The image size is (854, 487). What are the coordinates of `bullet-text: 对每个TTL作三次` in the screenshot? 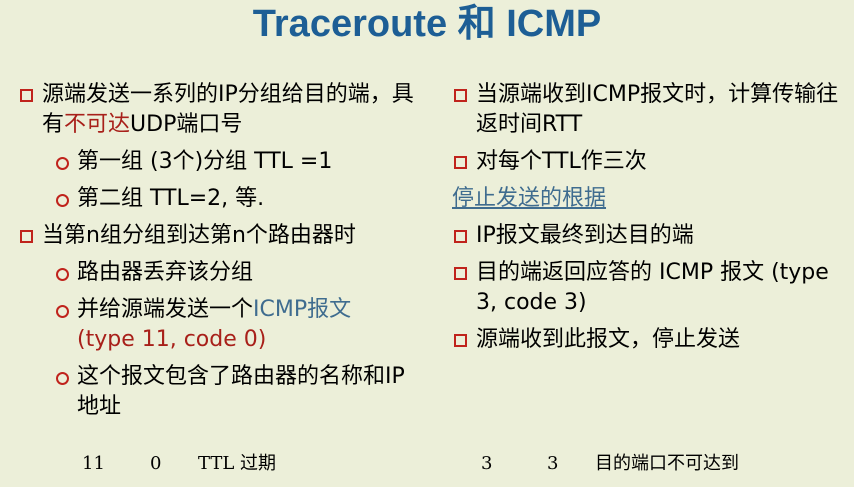 It's located at (561, 161).